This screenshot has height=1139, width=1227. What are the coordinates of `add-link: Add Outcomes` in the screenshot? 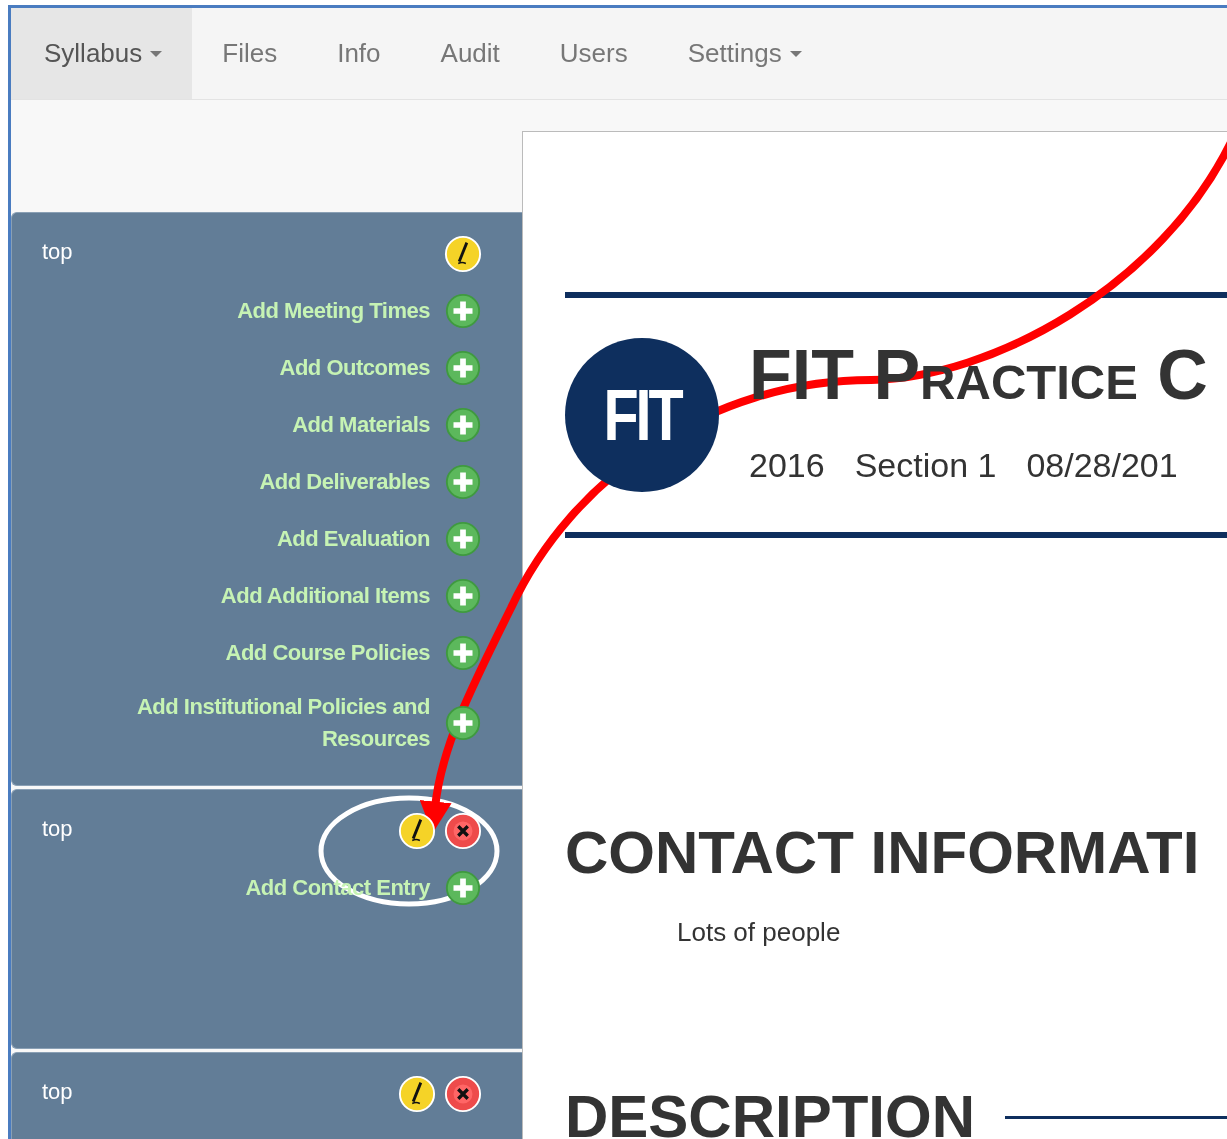 It's located at (354, 368).